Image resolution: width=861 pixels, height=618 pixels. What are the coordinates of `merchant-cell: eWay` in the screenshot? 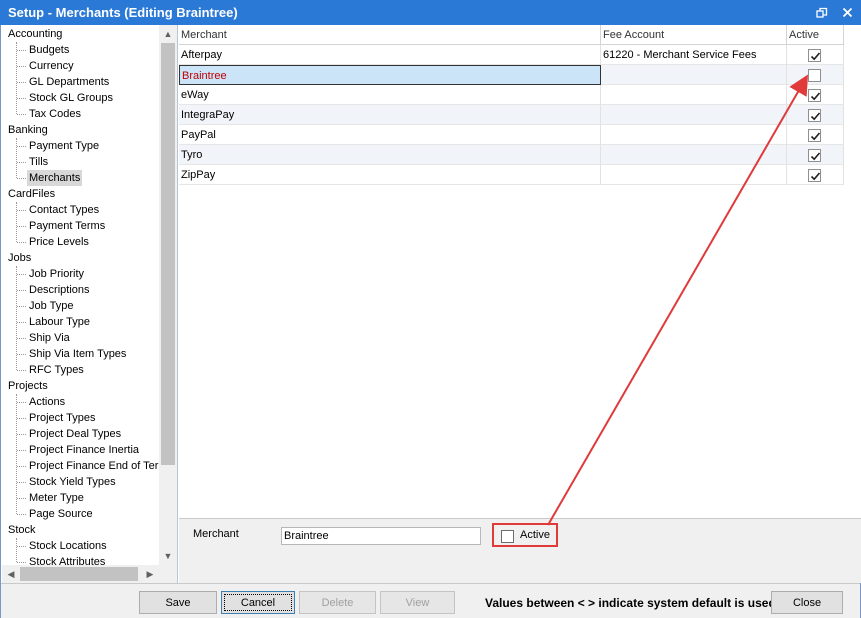 It's located at (390, 95).